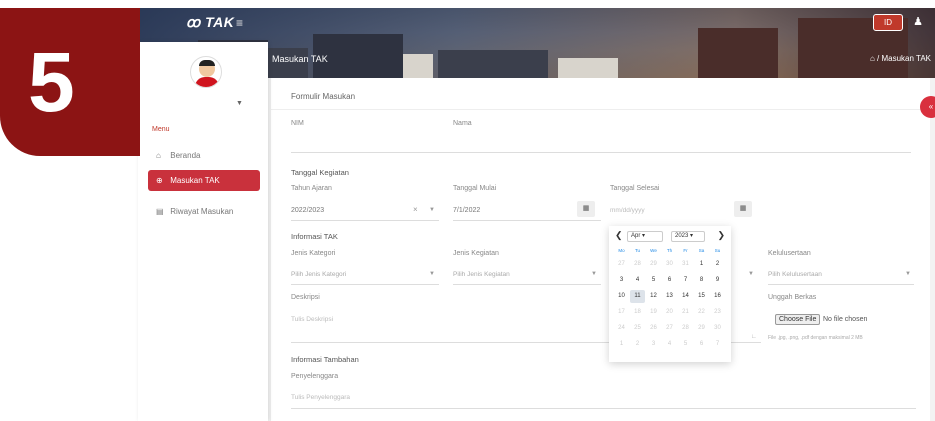 The image size is (935, 421). I want to click on penyelenggara-input: Tulis Penyelenggara, so click(320, 397).